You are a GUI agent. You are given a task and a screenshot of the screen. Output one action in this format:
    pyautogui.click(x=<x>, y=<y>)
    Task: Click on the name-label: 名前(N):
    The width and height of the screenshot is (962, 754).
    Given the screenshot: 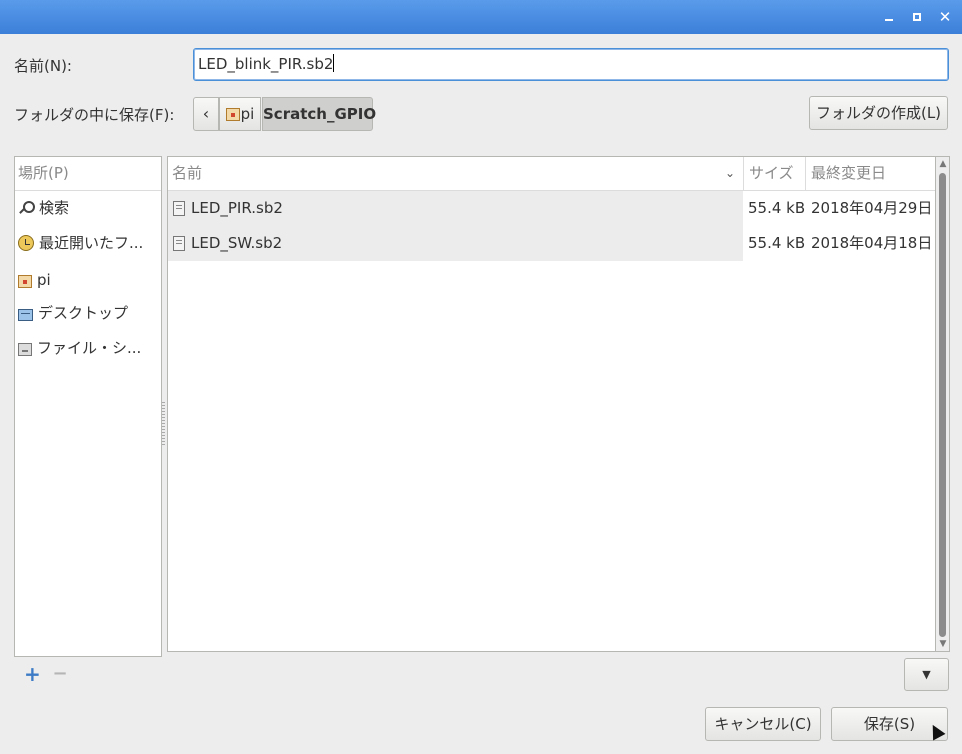 What is the action you would take?
    pyautogui.click(x=43, y=66)
    